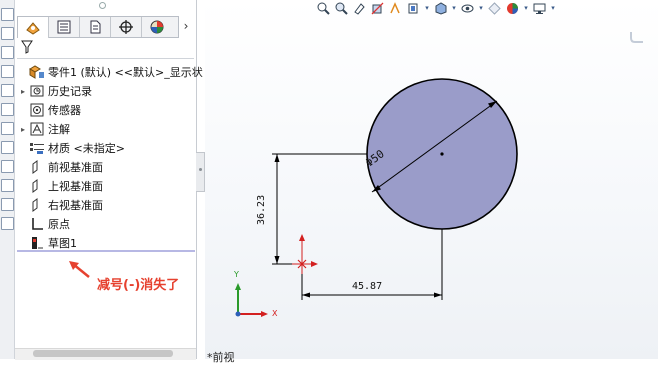 The image size is (658, 365). I want to click on tree-item-front-plane: 前视基准面, so click(60, 167).